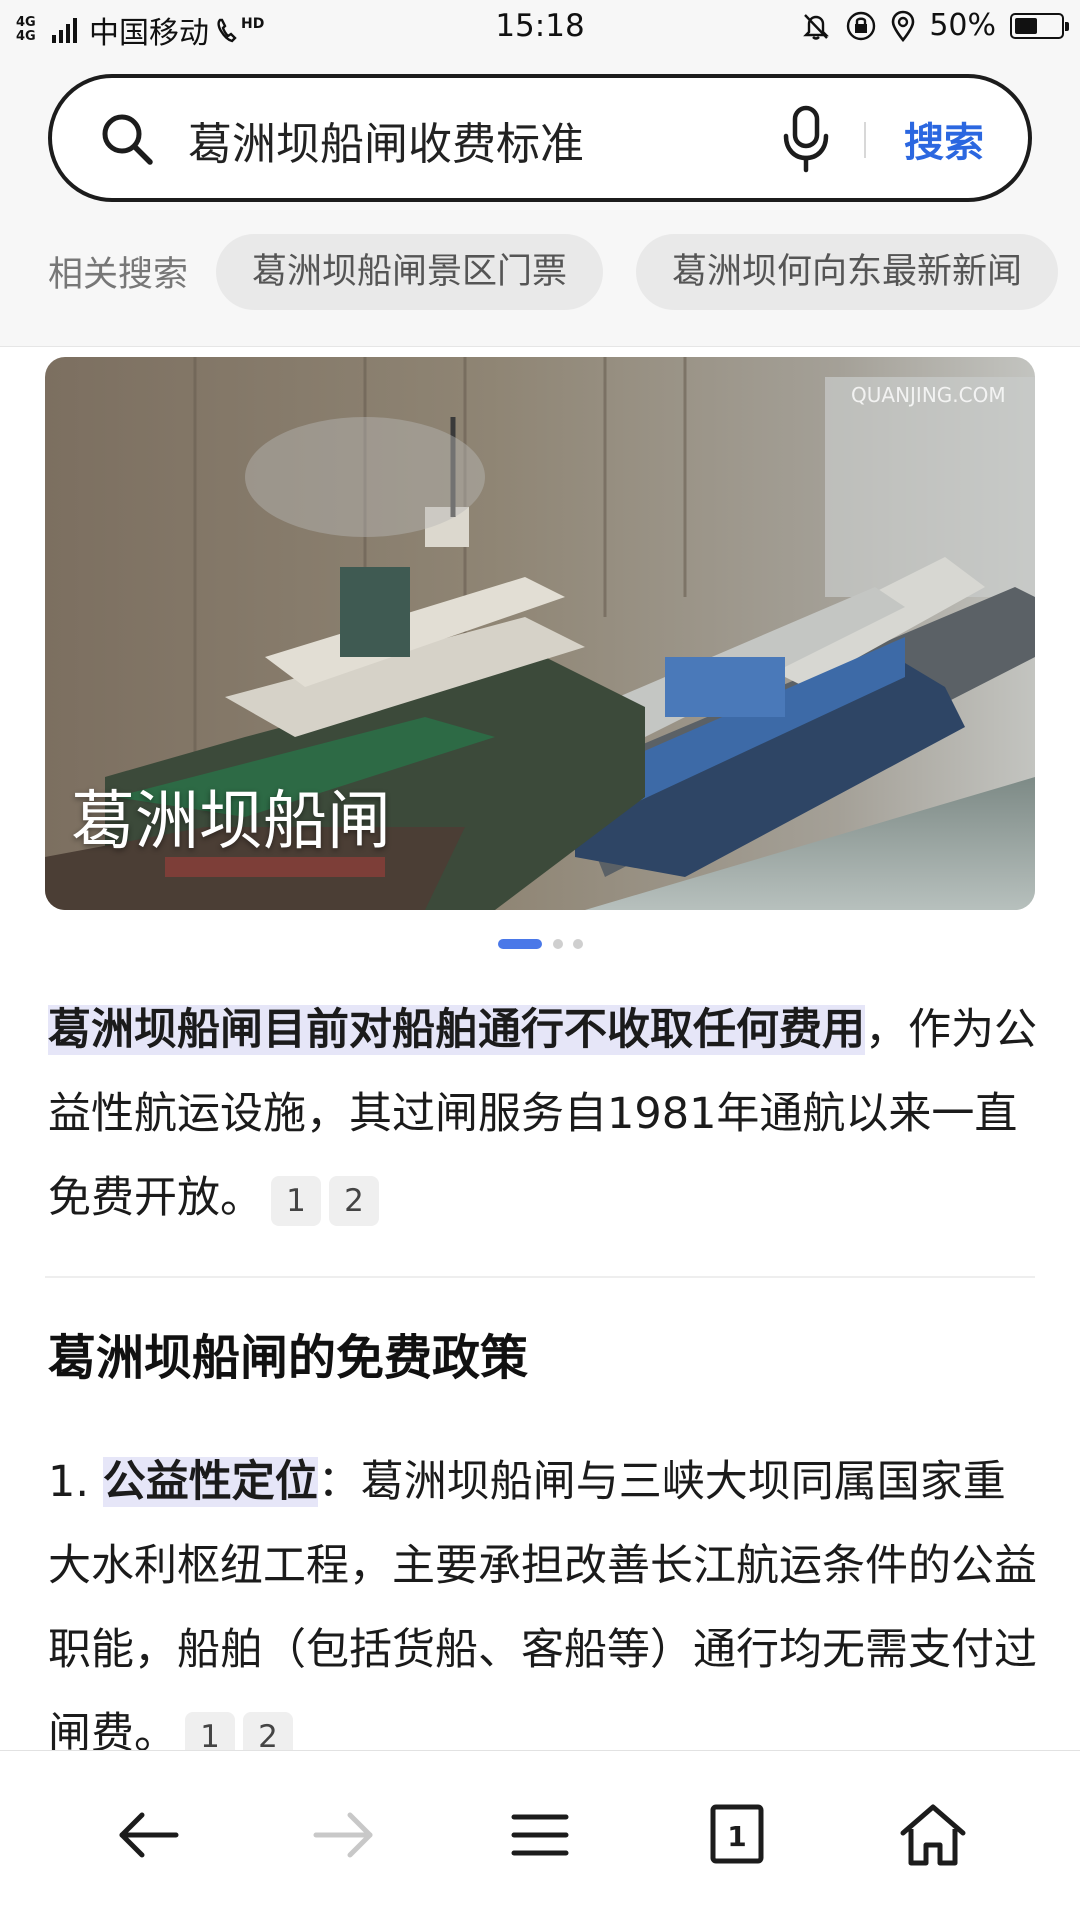 This screenshot has width=1080, height=1921. I want to click on carousel-dot-active, so click(520, 944).